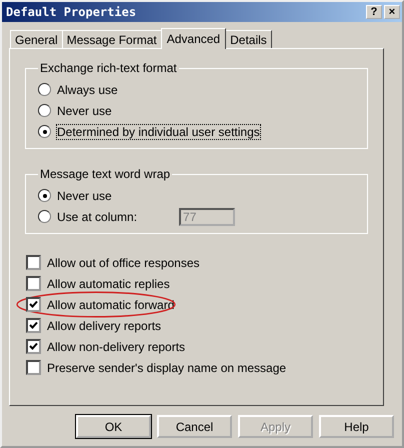 This screenshot has width=404, height=448. What do you see at coordinates (105, 174) in the screenshot?
I see `group-title: Message text word wrap` at bounding box center [105, 174].